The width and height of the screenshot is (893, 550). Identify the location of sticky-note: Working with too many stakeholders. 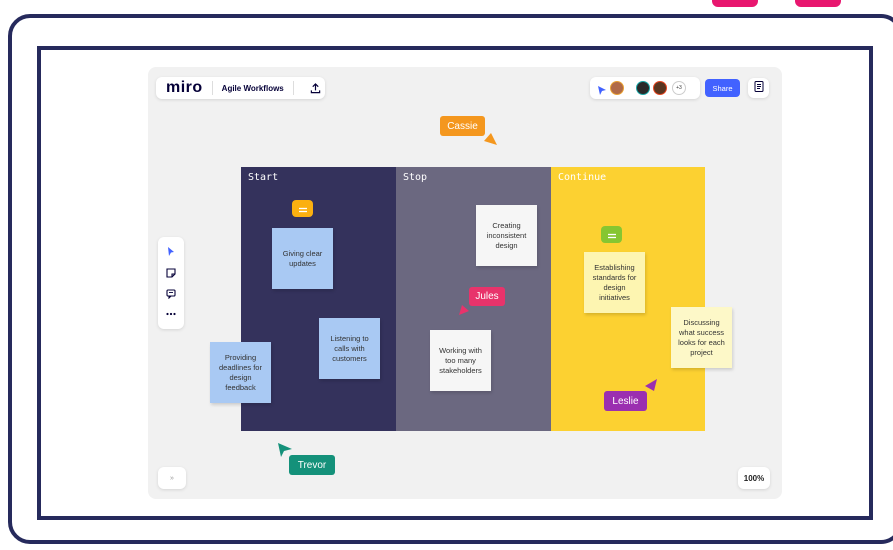
(460, 360).